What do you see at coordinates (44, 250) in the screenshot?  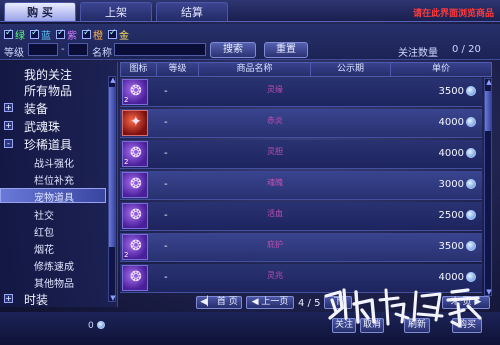 I see `sidebar-item-label: 烟花` at bounding box center [44, 250].